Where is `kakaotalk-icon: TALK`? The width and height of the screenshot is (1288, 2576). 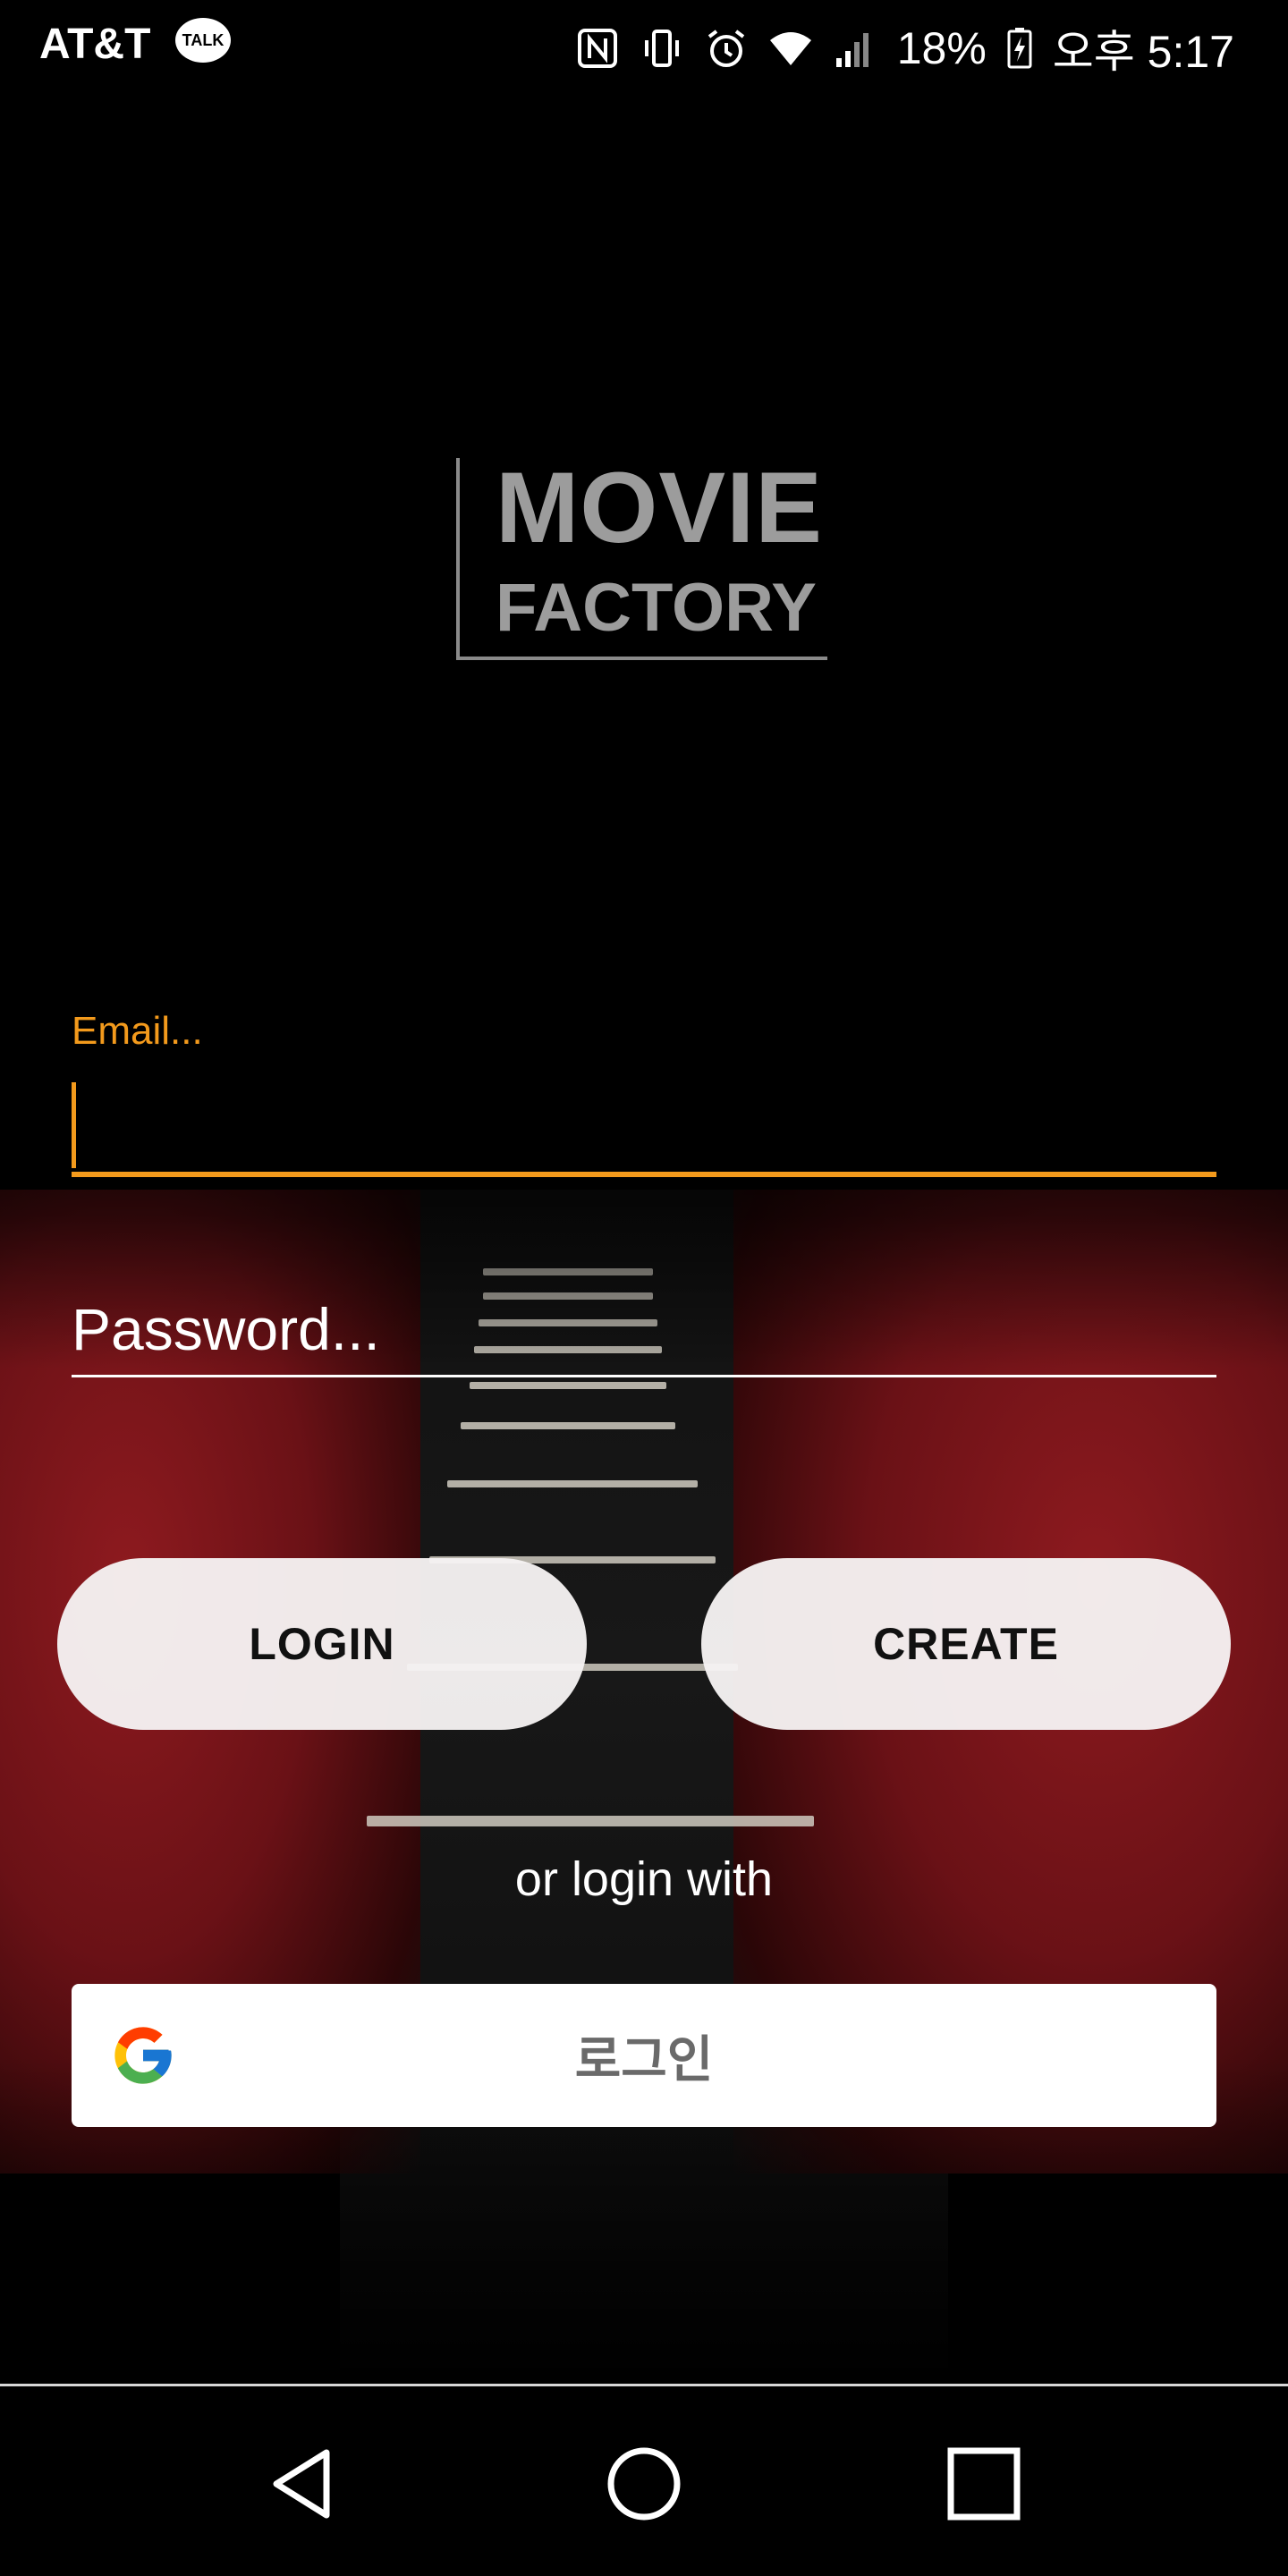
kakaotalk-icon: TALK is located at coordinates (203, 40).